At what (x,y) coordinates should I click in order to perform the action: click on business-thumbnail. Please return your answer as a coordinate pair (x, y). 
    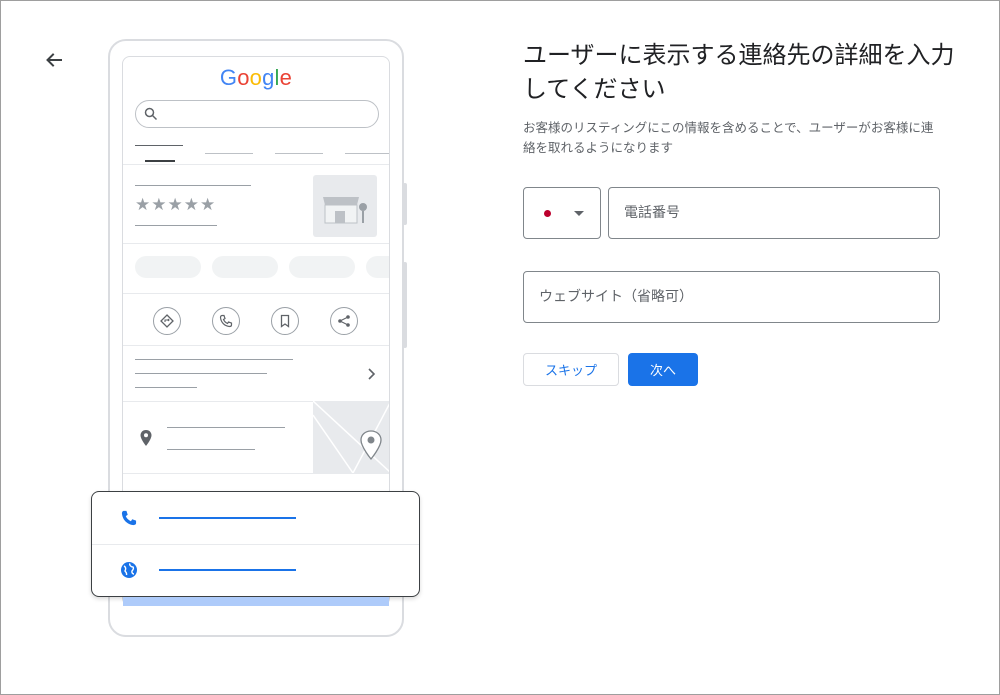
    Looking at the image, I should click on (345, 206).